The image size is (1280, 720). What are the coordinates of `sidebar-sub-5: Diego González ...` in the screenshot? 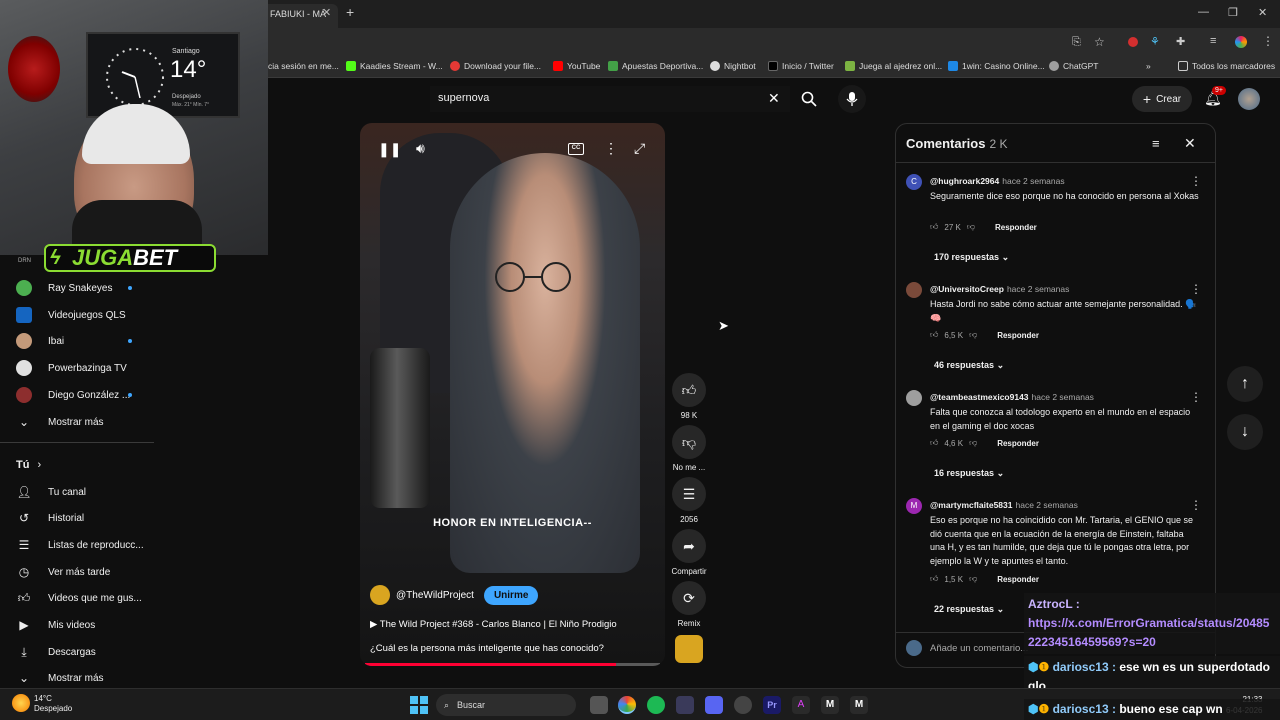 It's located at (76, 395).